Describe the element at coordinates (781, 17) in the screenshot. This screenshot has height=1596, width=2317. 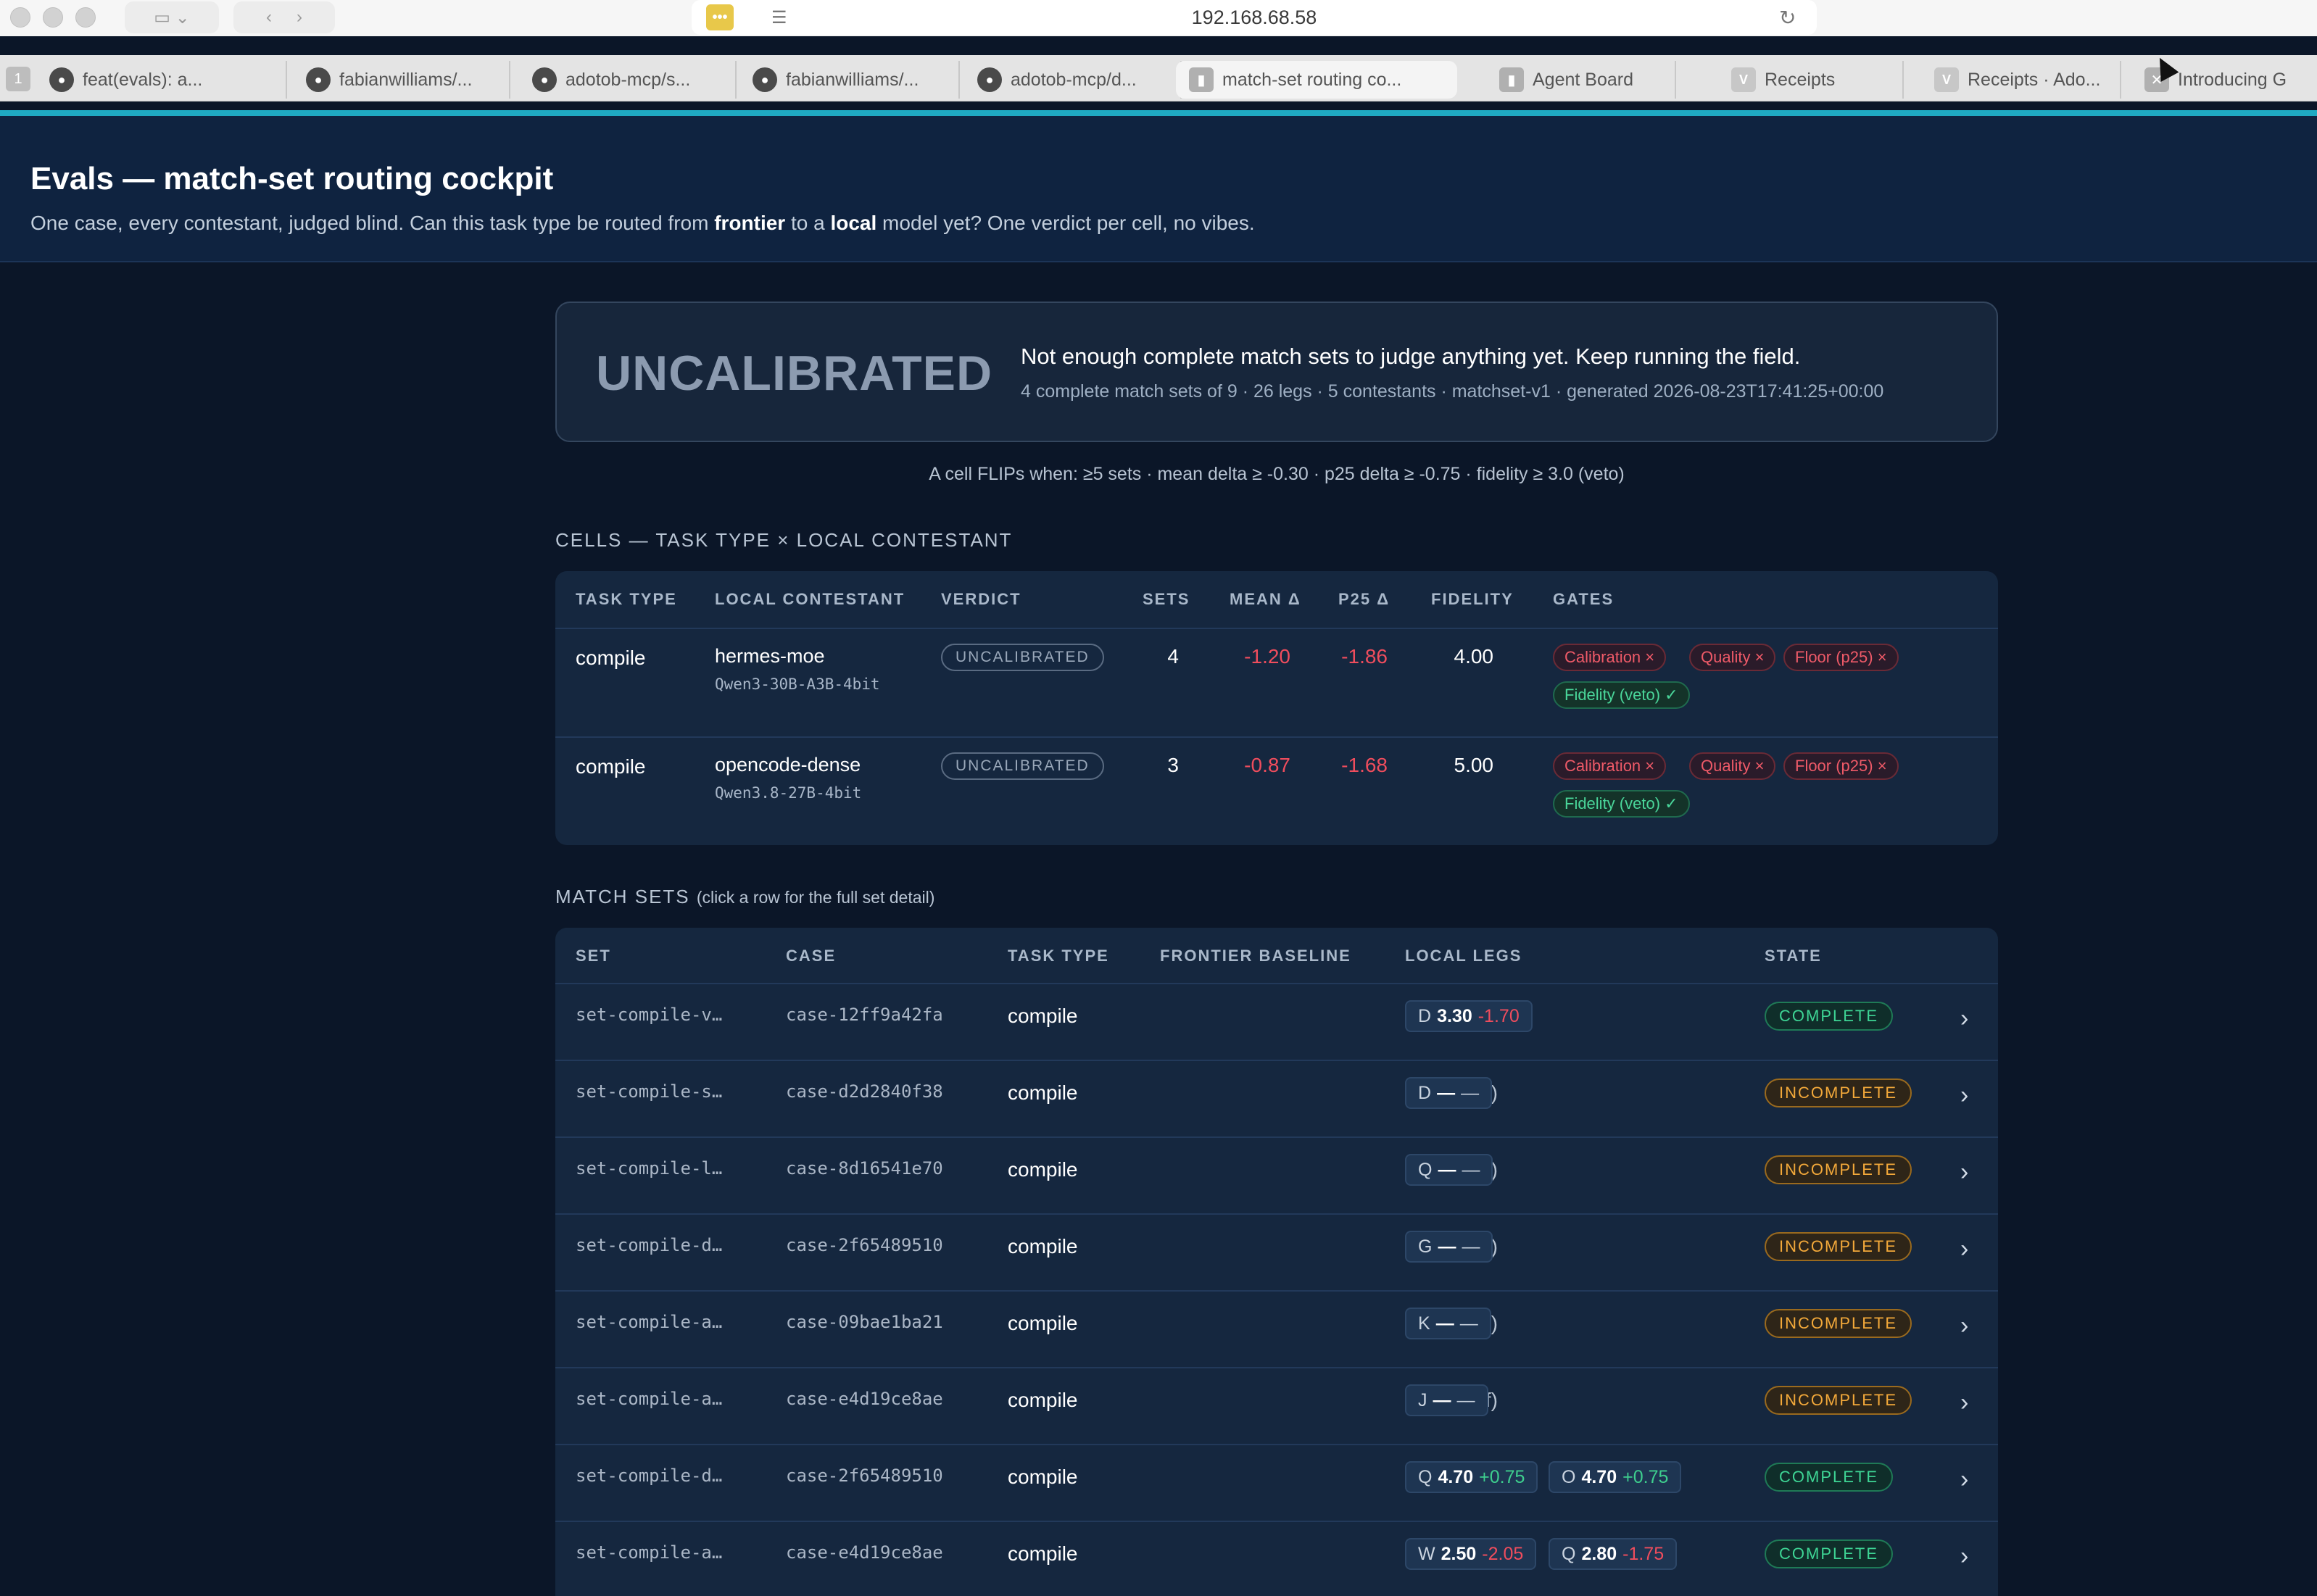
I see `reader-icon: ☰` at that location.